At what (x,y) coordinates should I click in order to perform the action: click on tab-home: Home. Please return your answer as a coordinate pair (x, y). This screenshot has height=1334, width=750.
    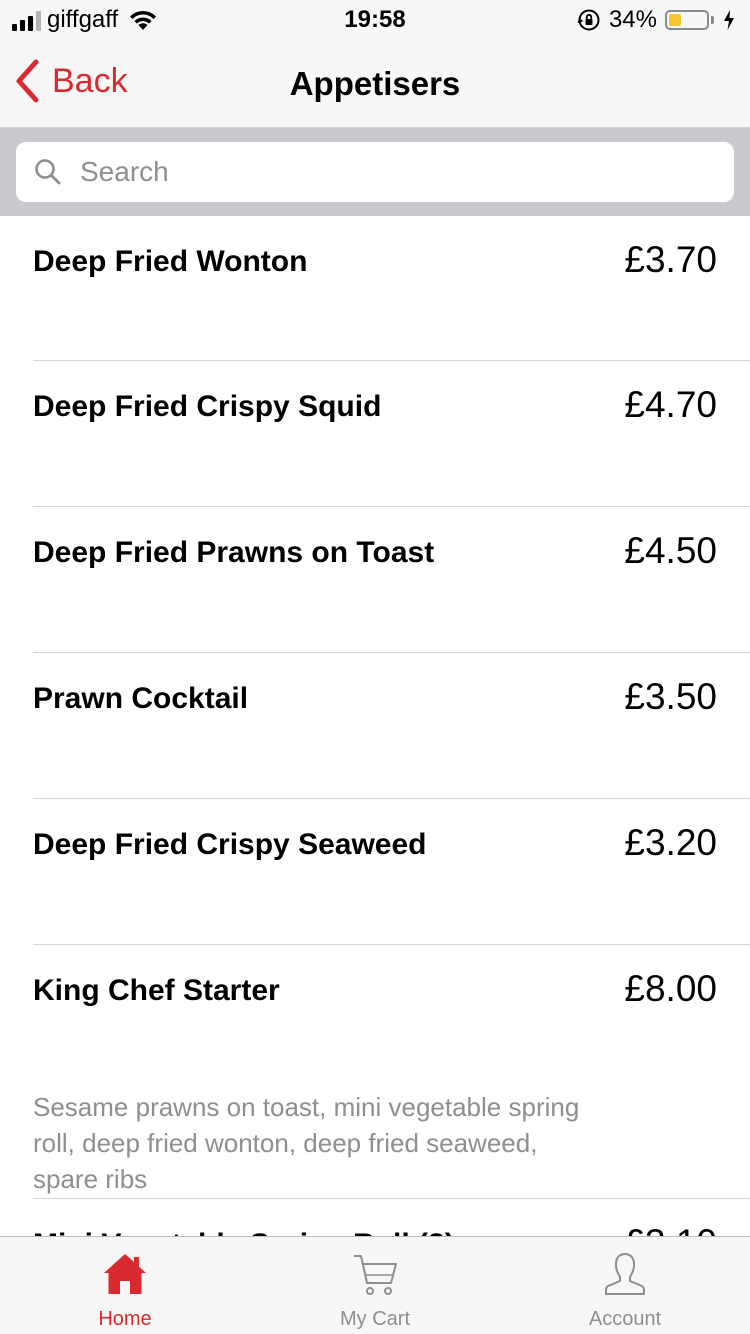
    Looking at the image, I should click on (125, 1285).